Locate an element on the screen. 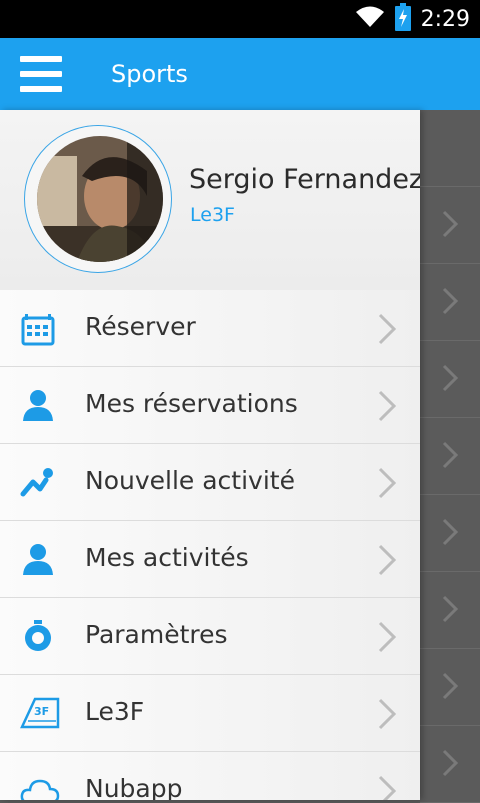 Image resolution: width=480 pixels, height=803 pixels. wifi-icon is located at coordinates (370, 19).